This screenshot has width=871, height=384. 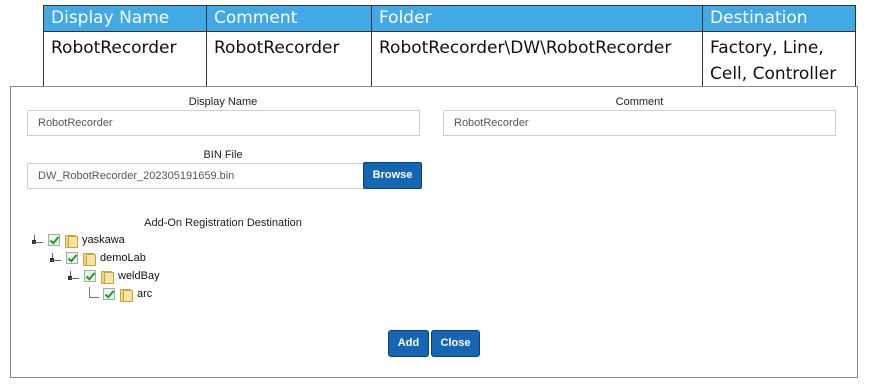 What do you see at coordinates (125, 60) in the screenshot?
I see `cell-display-name: RobotRecorder` at bounding box center [125, 60].